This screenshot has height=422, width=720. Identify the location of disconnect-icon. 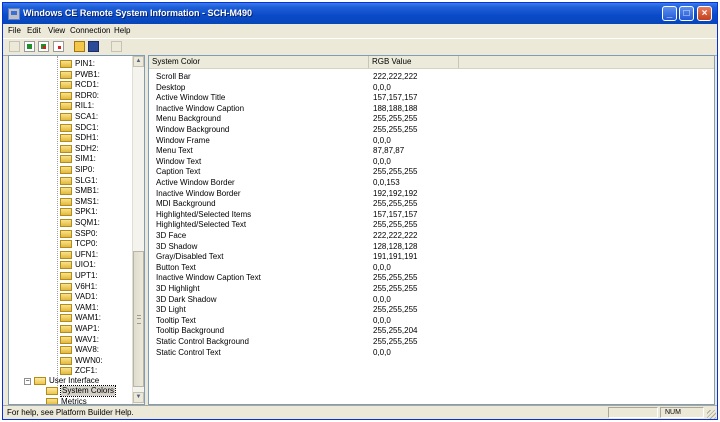
(43, 46).